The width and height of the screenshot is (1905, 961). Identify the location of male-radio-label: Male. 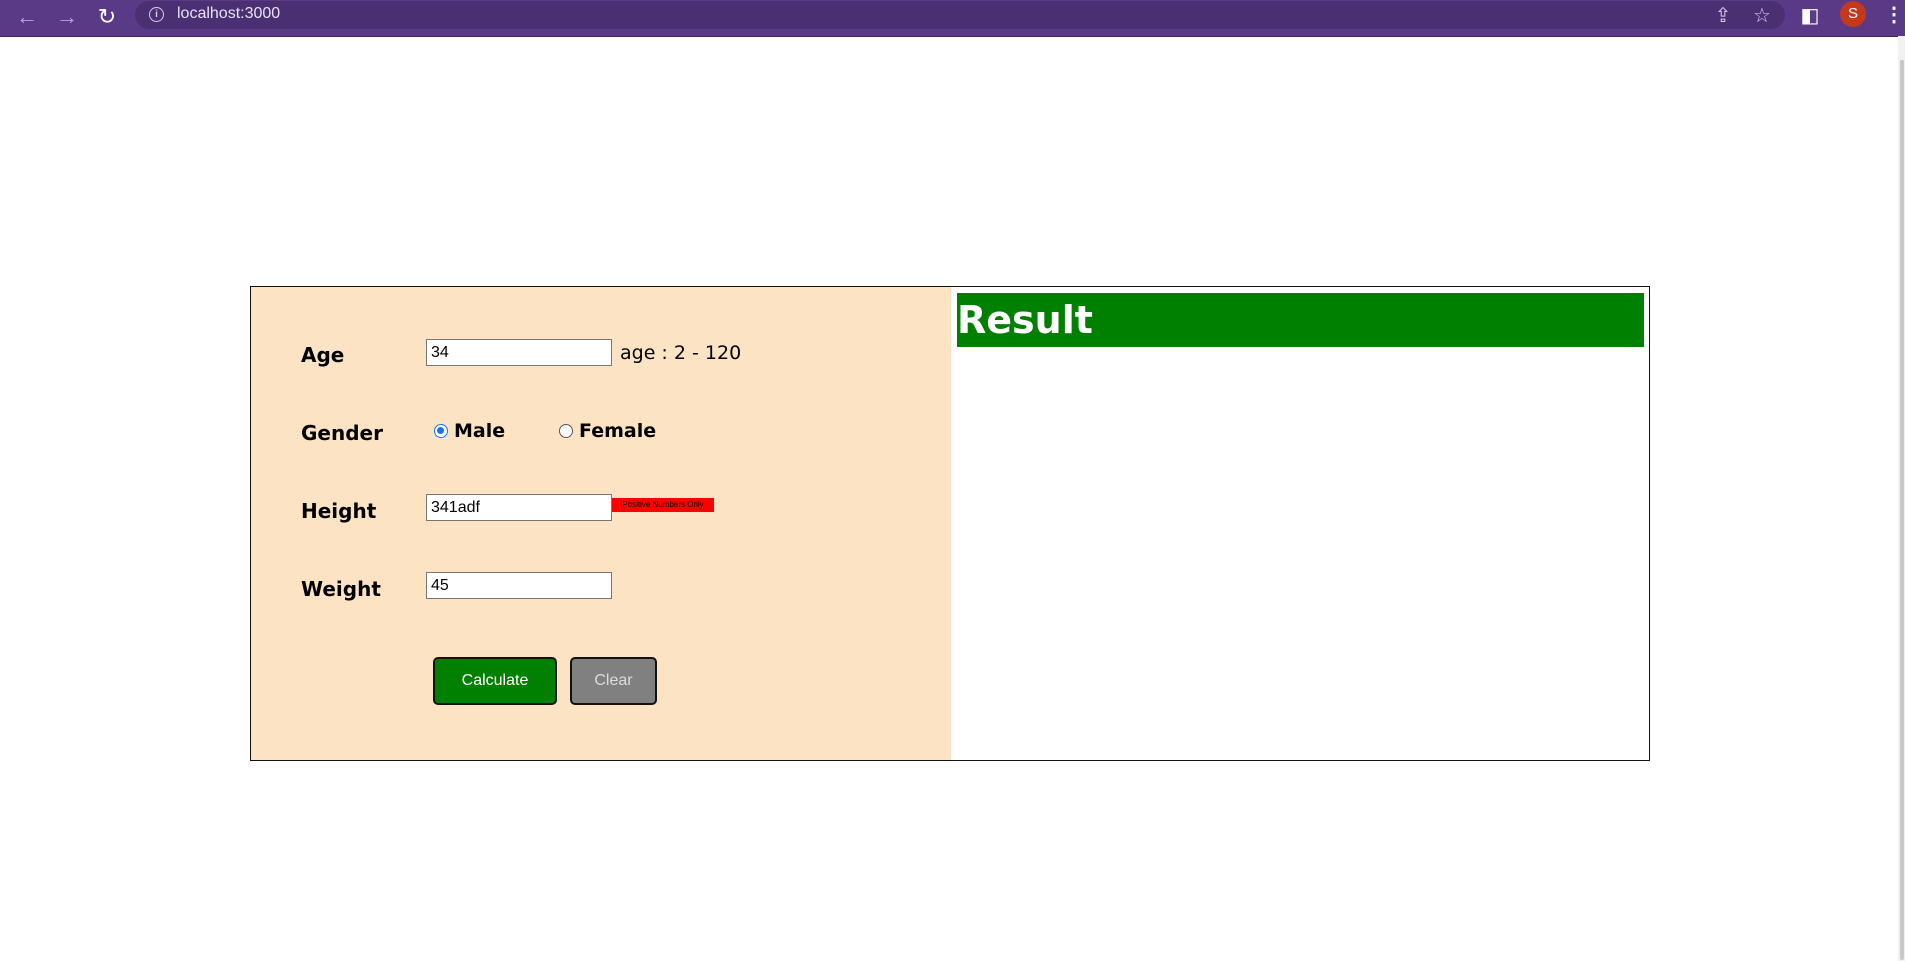
(479, 431).